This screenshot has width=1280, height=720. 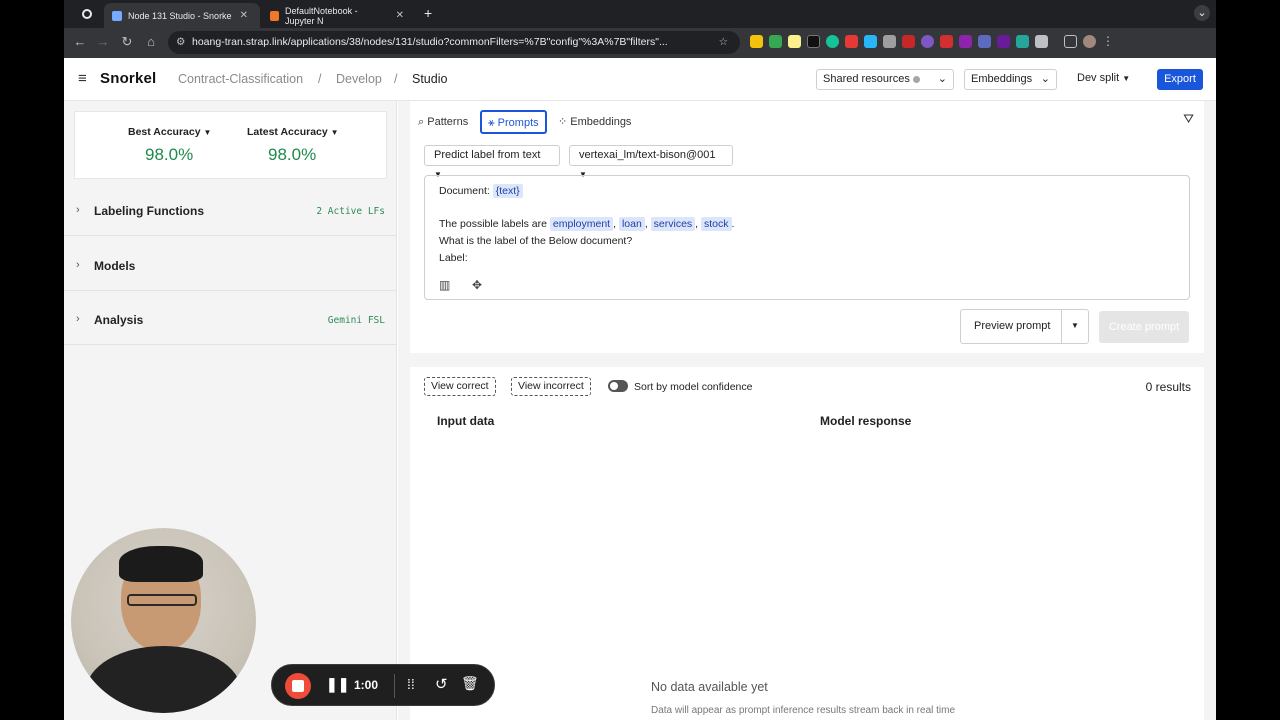 I want to click on sort-confidence-toggle, so click(x=618, y=386).